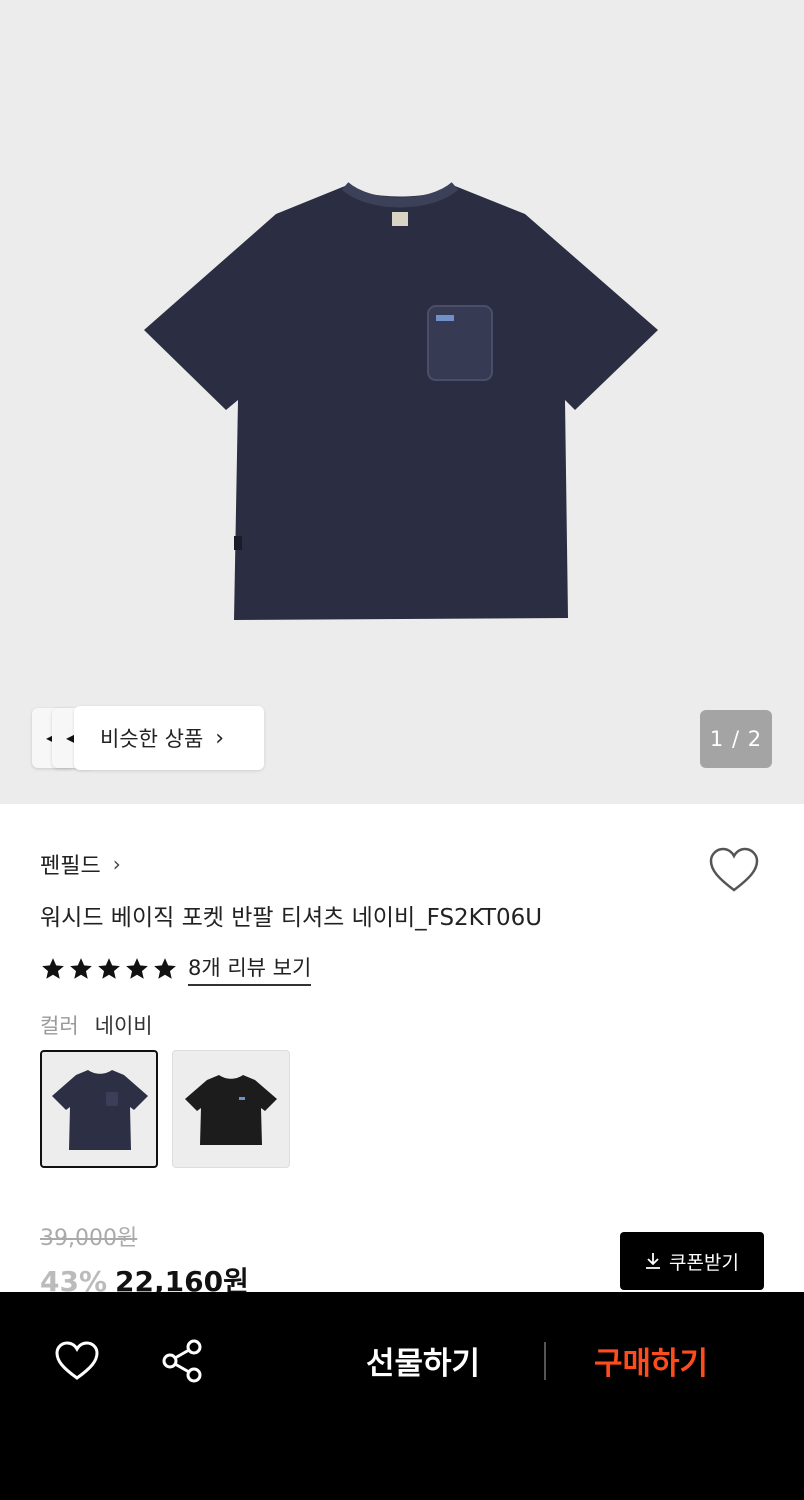 The width and height of the screenshot is (804, 1500). What do you see at coordinates (545, 1361) in the screenshot?
I see `bar-divider` at bounding box center [545, 1361].